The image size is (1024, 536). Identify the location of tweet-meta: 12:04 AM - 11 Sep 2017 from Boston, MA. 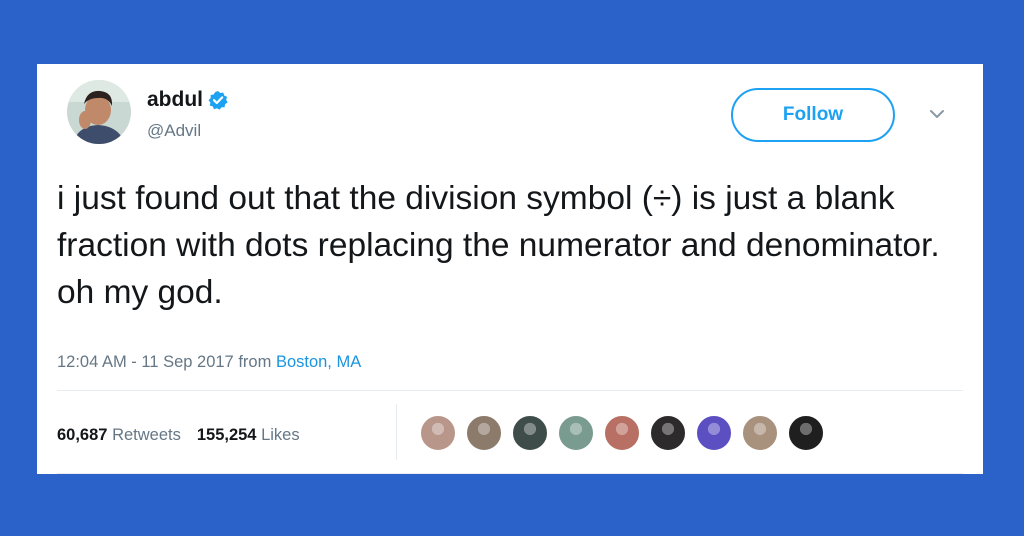
(209, 362).